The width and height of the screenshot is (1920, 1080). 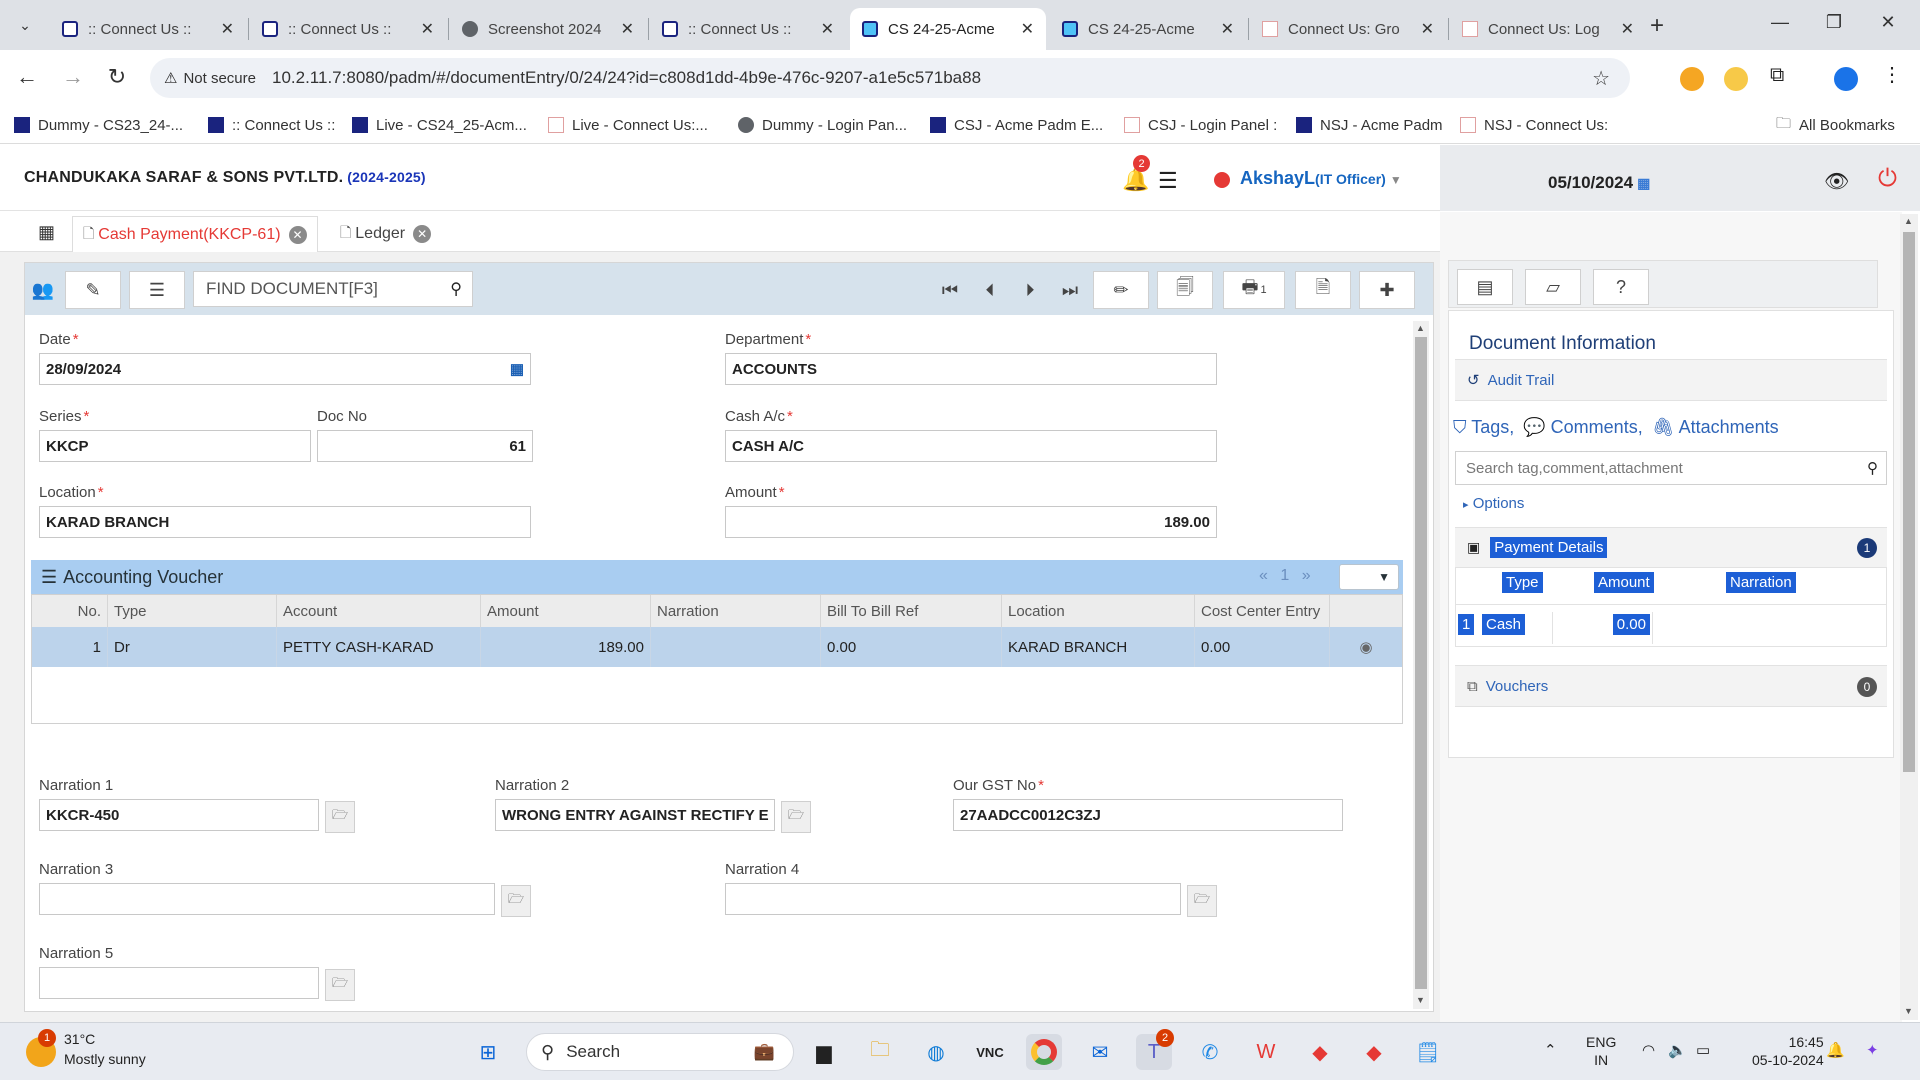 What do you see at coordinates (1836, 181) in the screenshot?
I see `eye-slash-icon: 👁` at bounding box center [1836, 181].